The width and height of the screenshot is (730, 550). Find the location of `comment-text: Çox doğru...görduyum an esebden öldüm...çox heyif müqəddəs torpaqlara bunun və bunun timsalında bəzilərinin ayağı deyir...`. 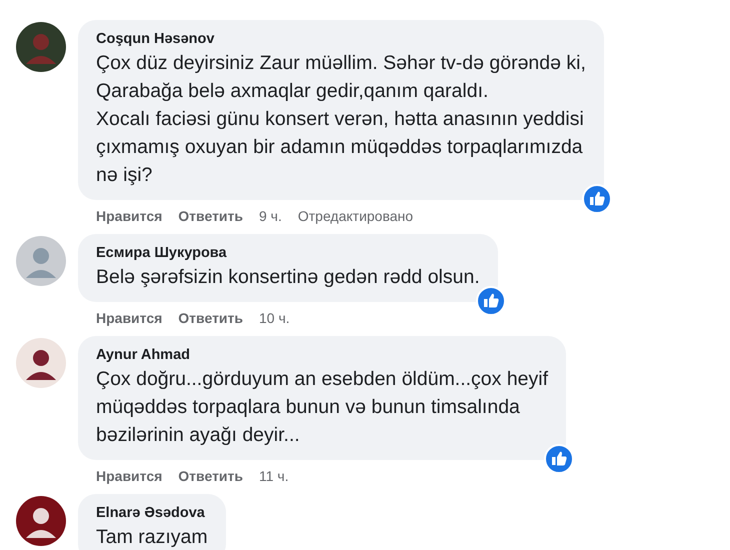

comment-text: Çox doğru...görduyum an esebden öldüm...çox heyif müqəddəs torpaqlara bunun və bunun timsalında bəzilərinin ayağı deyir... is located at coordinates (322, 407).